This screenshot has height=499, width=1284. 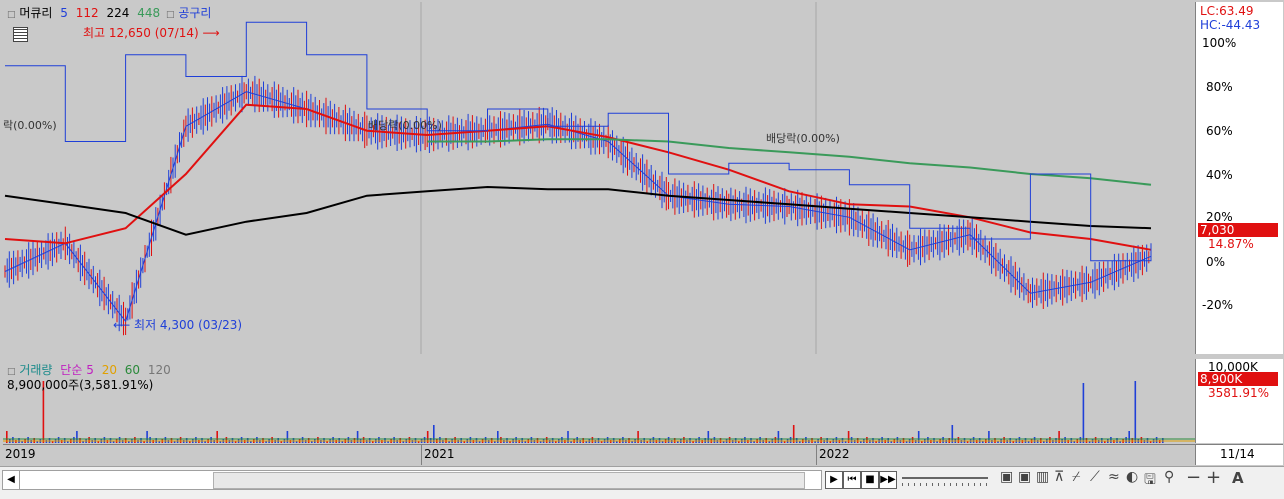 I want to click on next-button: ▶▶, so click(x=888, y=480).